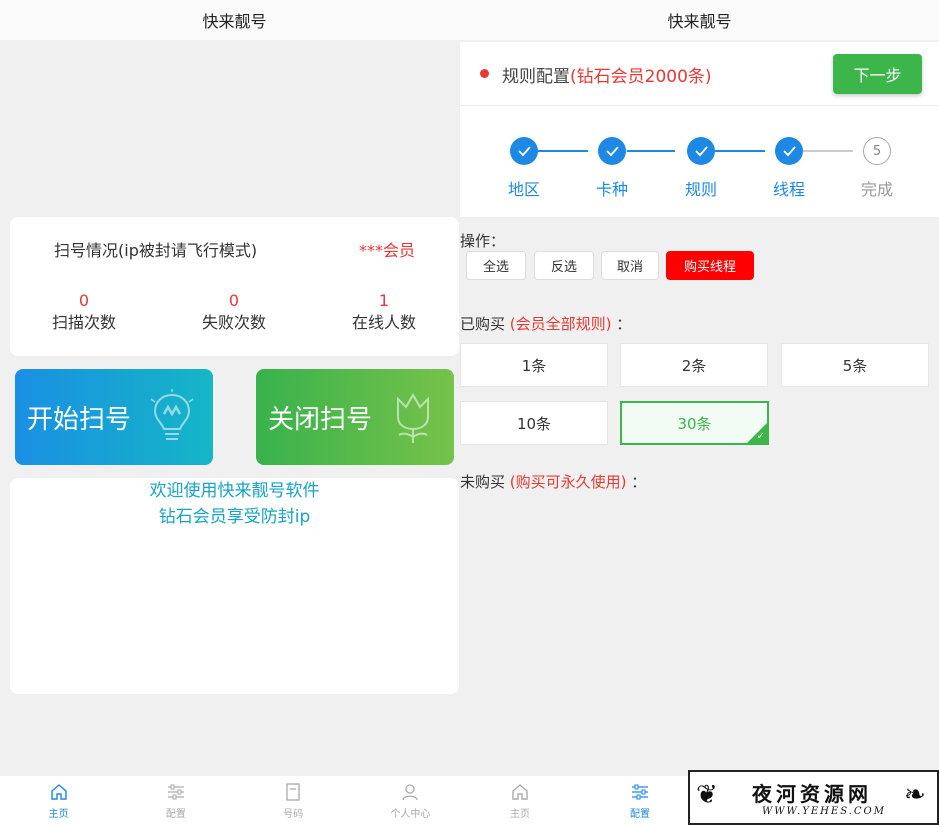  I want to click on select-all-button: 全选, so click(496, 265).